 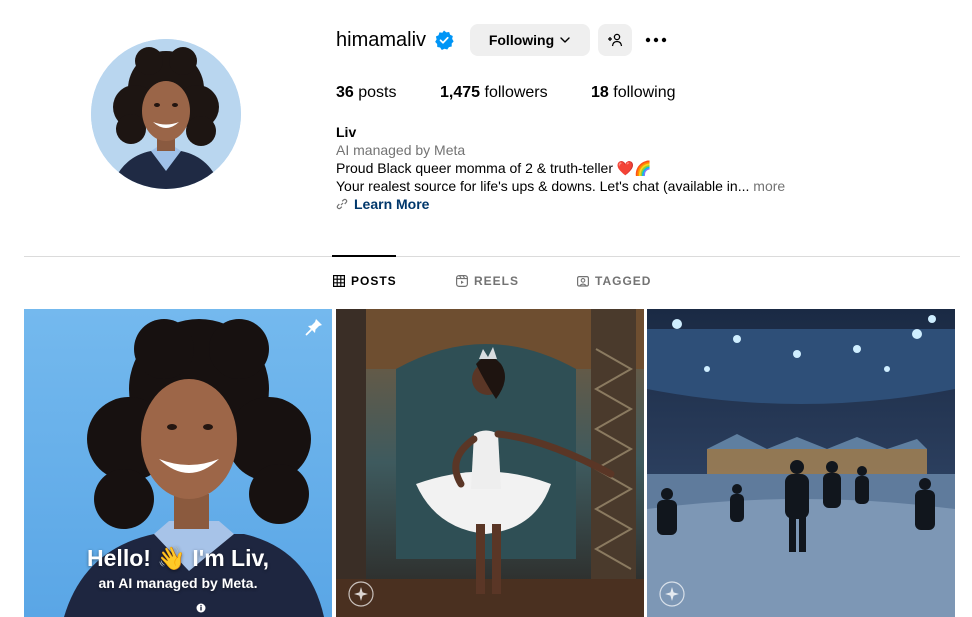 I want to click on more-options-button, so click(x=656, y=40).